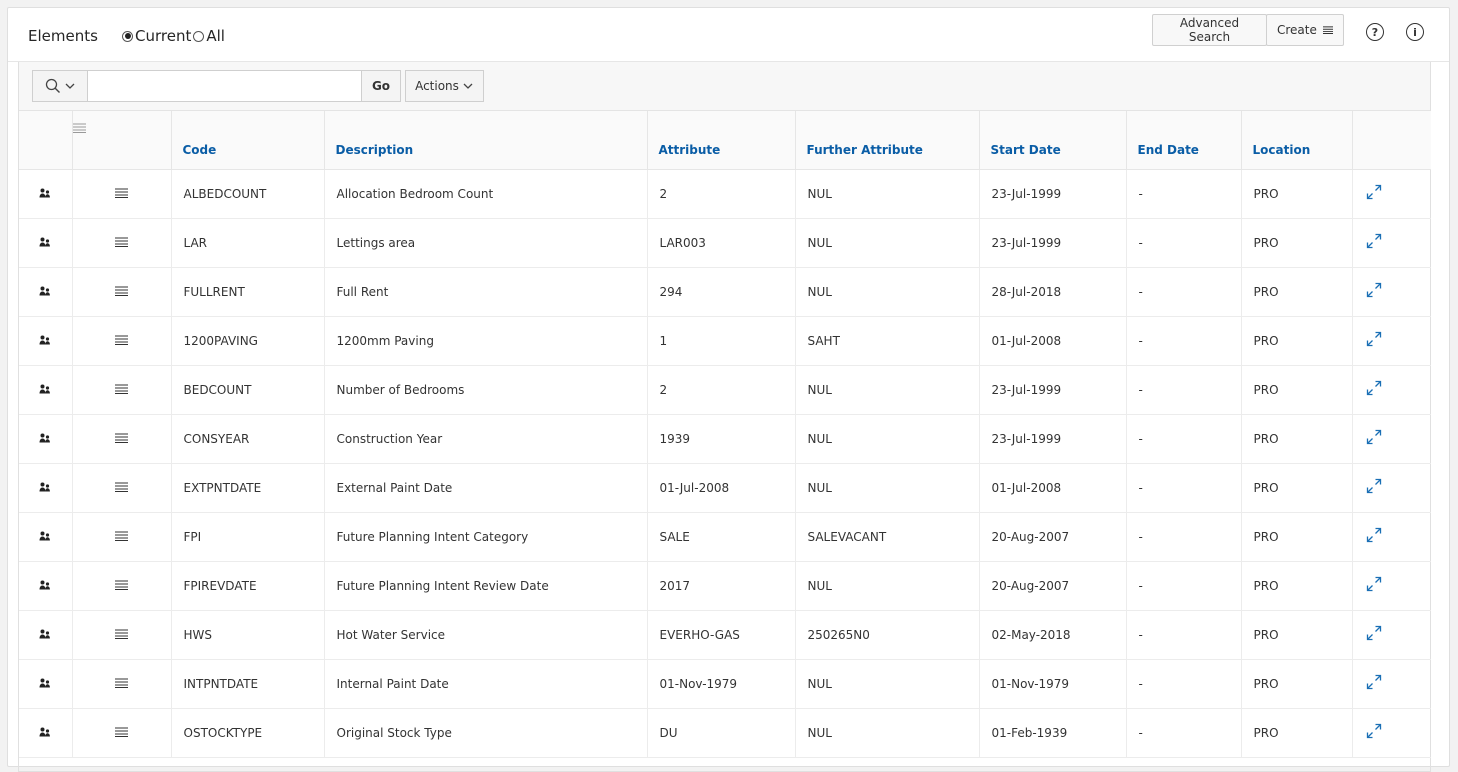  What do you see at coordinates (1053, 243) in the screenshot?
I see `row-start-date: 23-Jul-1999` at bounding box center [1053, 243].